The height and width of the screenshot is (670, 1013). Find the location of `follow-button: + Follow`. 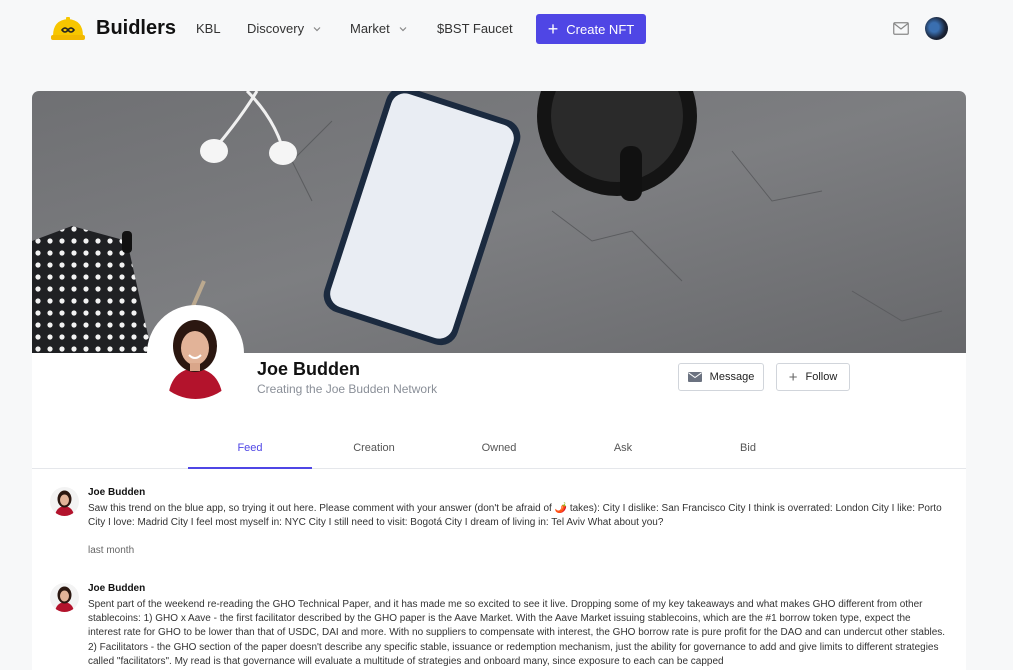

follow-button: + Follow is located at coordinates (813, 377).